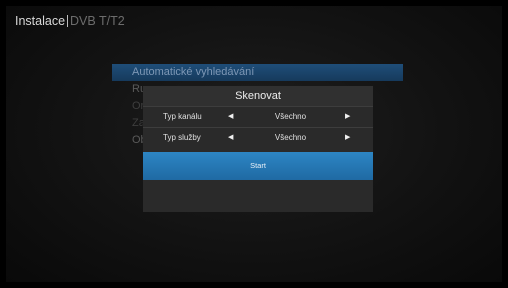 The image size is (508, 288). What do you see at coordinates (258, 116) in the screenshot?
I see `channel-type-row: Typ kanálu ◀ Všechno ▶` at bounding box center [258, 116].